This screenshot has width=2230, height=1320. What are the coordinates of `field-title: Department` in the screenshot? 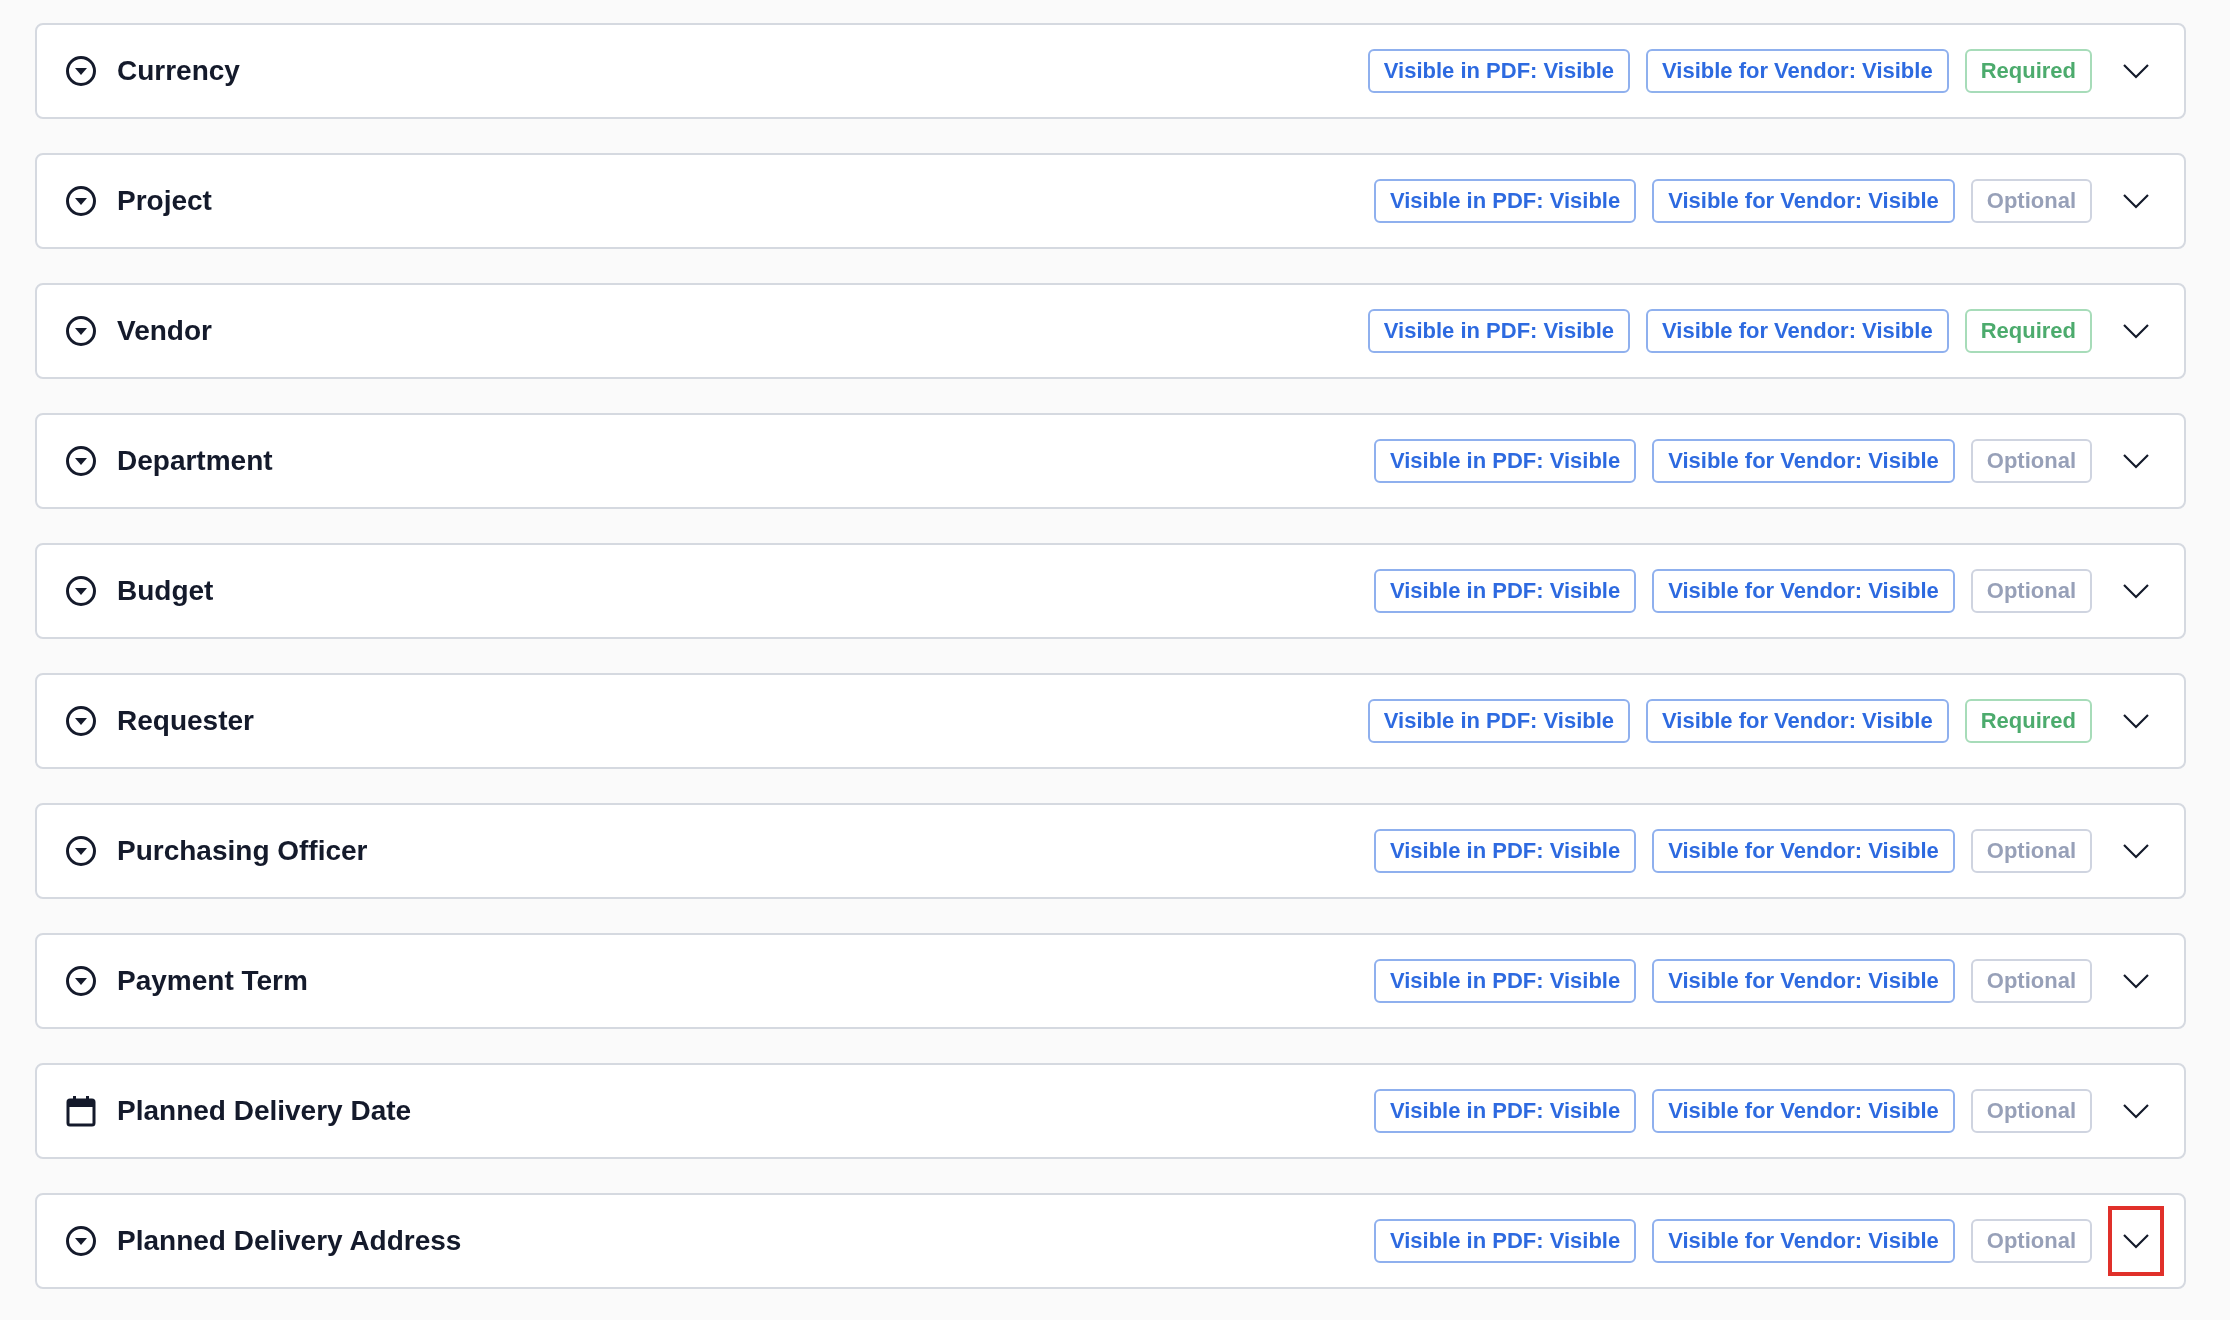 It's located at (195, 461).